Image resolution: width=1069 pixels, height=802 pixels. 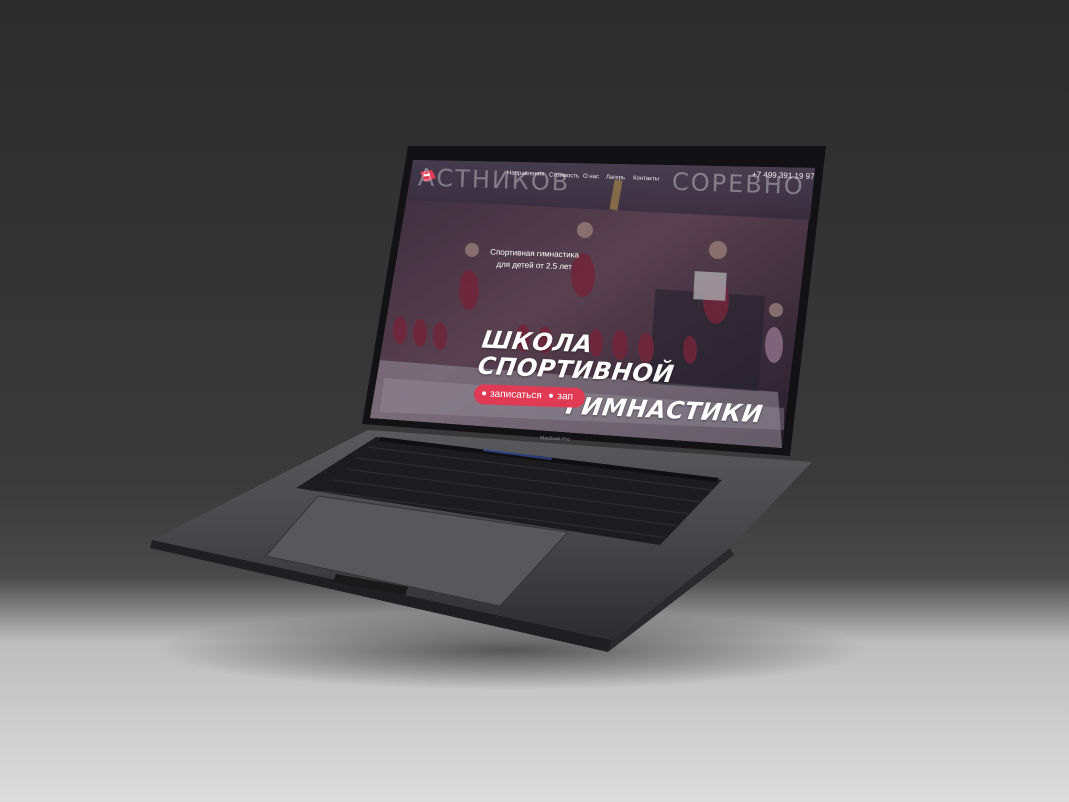 I want to click on nav-item-directions: Направления, so click(x=526, y=173).